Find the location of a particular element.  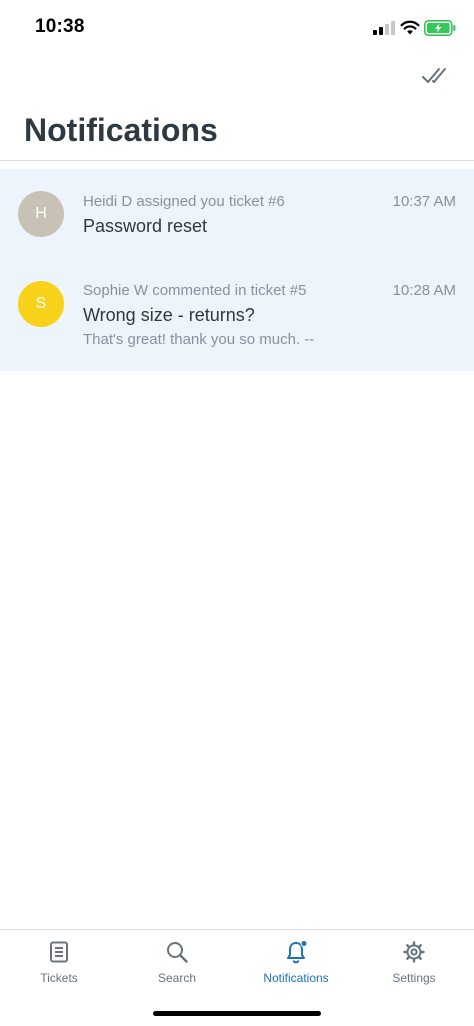

notification-time: 10:37 AM is located at coordinates (424, 201).